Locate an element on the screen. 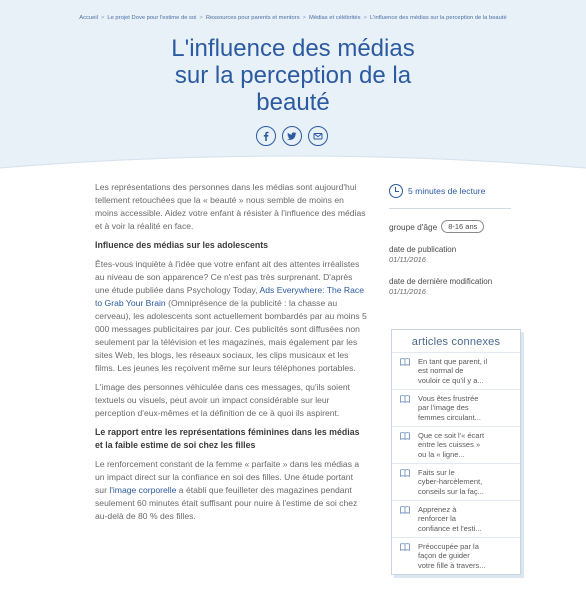  body-image-link: l'image corporelle is located at coordinates (142, 490).